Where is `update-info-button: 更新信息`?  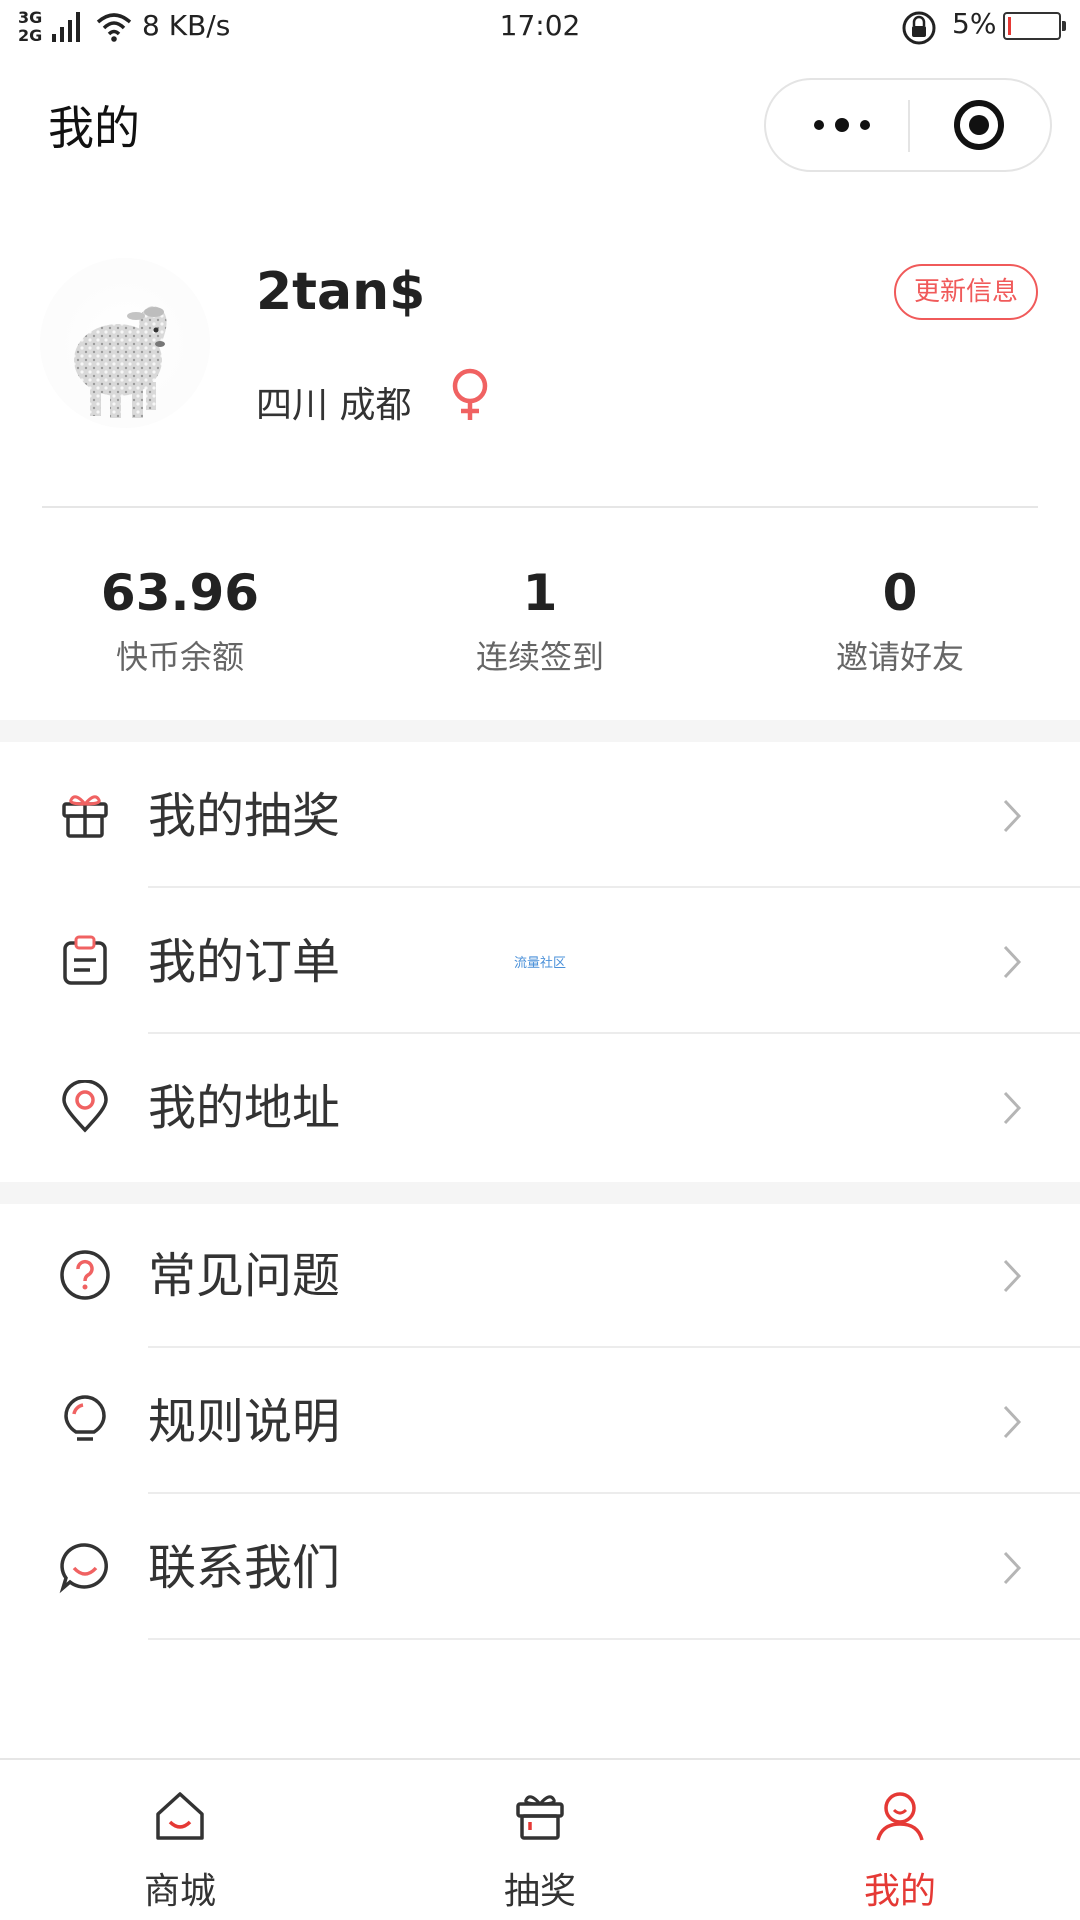 update-info-button: 更新信息 is located at coordinates (966, 292).